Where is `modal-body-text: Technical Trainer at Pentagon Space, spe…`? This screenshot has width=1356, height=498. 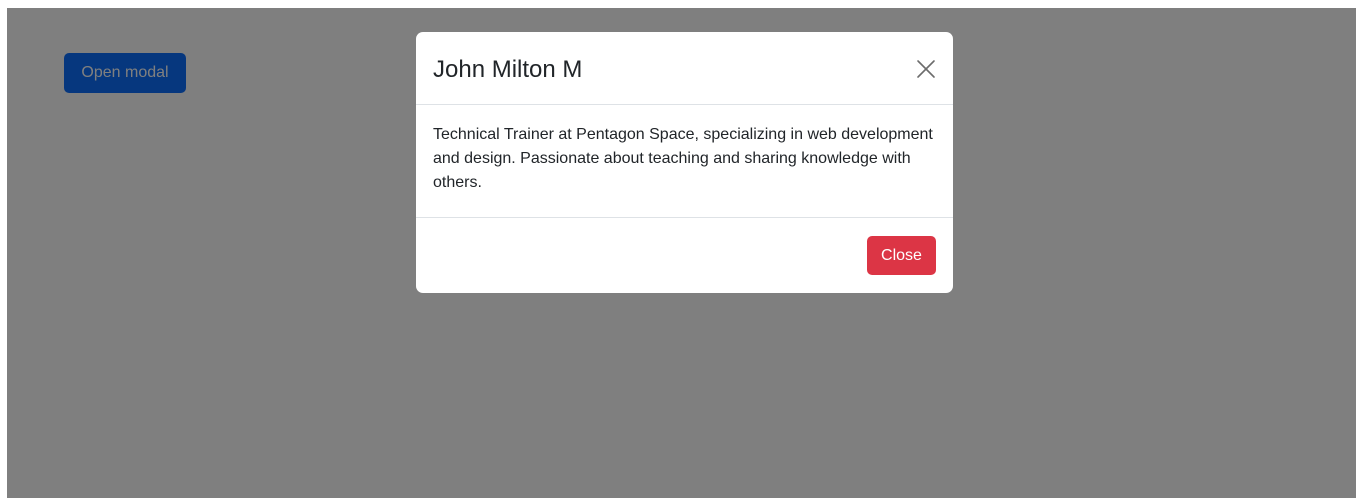
modal-body-text: Technical Trainer at Pentagon Space, spe… is located at coordinates (683, 158).